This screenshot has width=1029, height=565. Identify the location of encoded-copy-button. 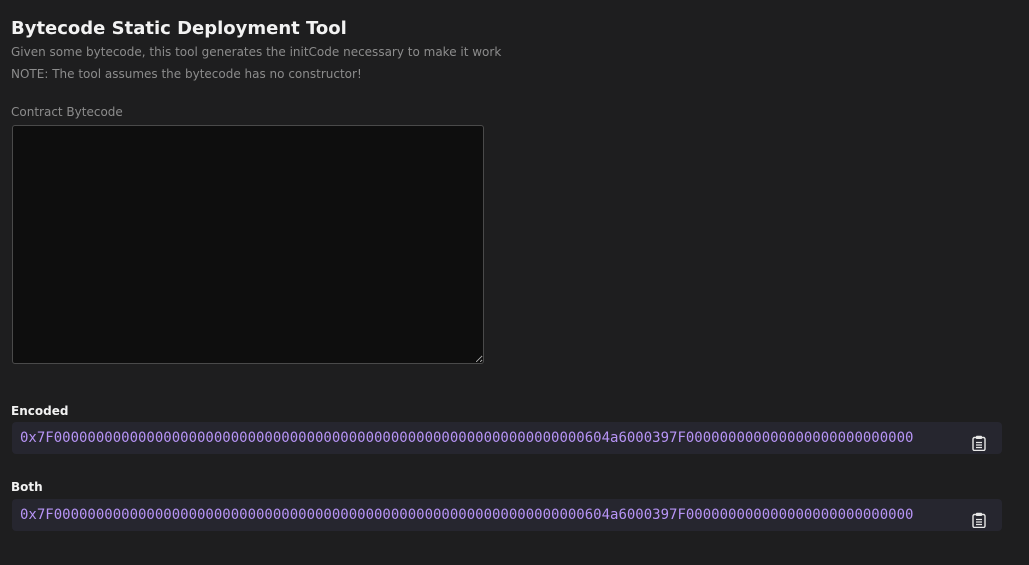
(979, 443).